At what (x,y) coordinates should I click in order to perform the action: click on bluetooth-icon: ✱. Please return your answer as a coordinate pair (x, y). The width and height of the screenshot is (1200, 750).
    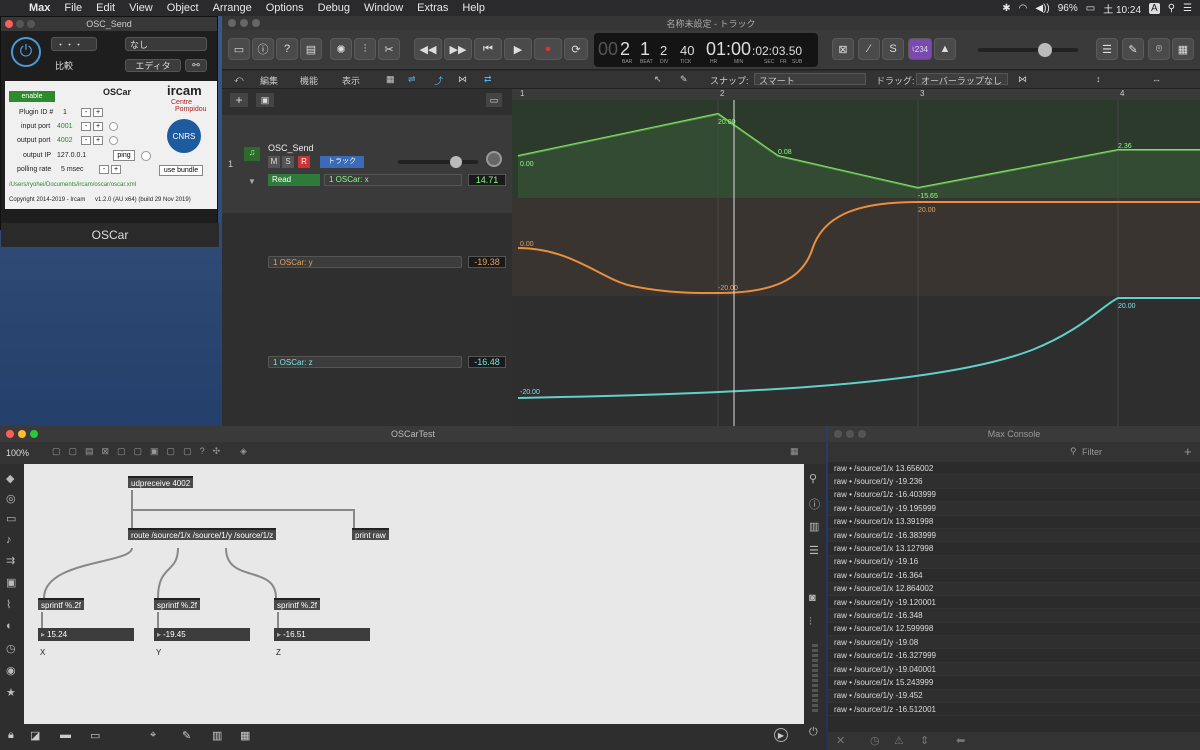
    Looking at the image, I should click on (1006, 8).